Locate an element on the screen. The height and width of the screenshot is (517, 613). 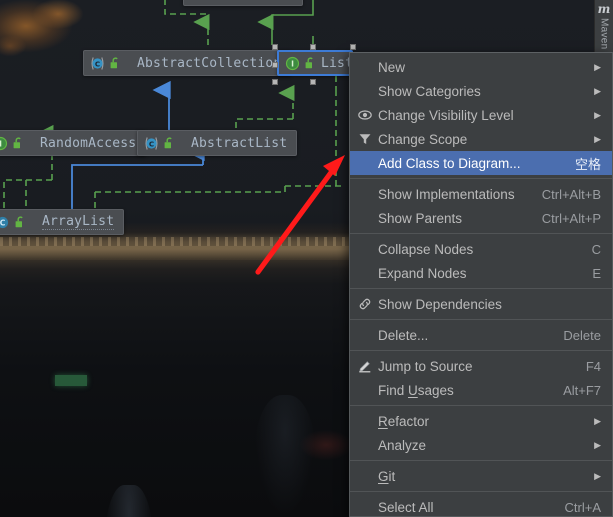
menu-item-label: Select All is located at coordinates (406, 507).